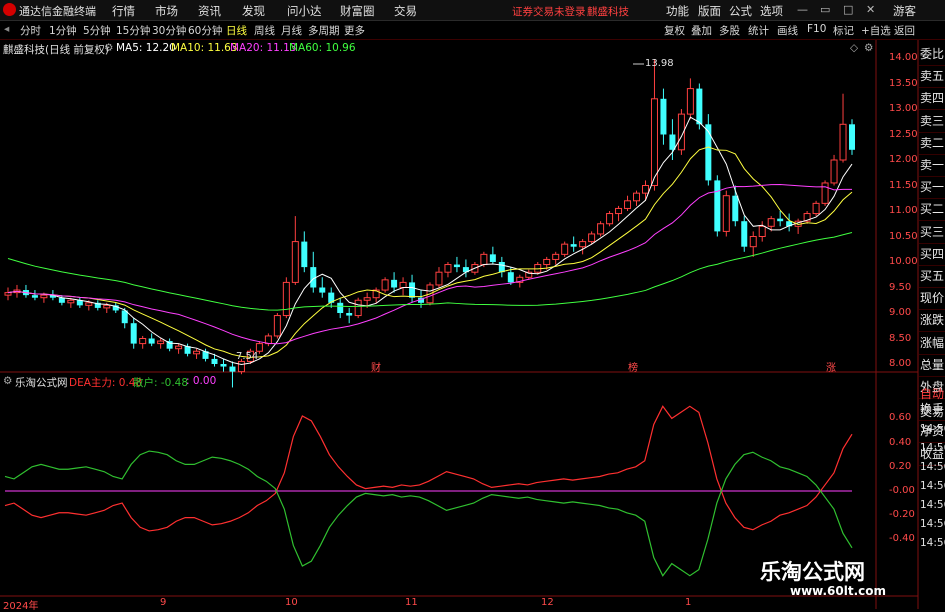 This screenshot has width=945, height=612. I want to click on date-label: 12, so click(547, 602).